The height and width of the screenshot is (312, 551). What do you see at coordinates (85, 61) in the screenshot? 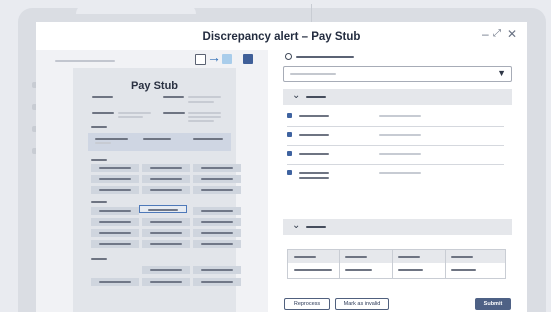
I see `toolbar-title-placeholder` at bounding box center [85, 61].